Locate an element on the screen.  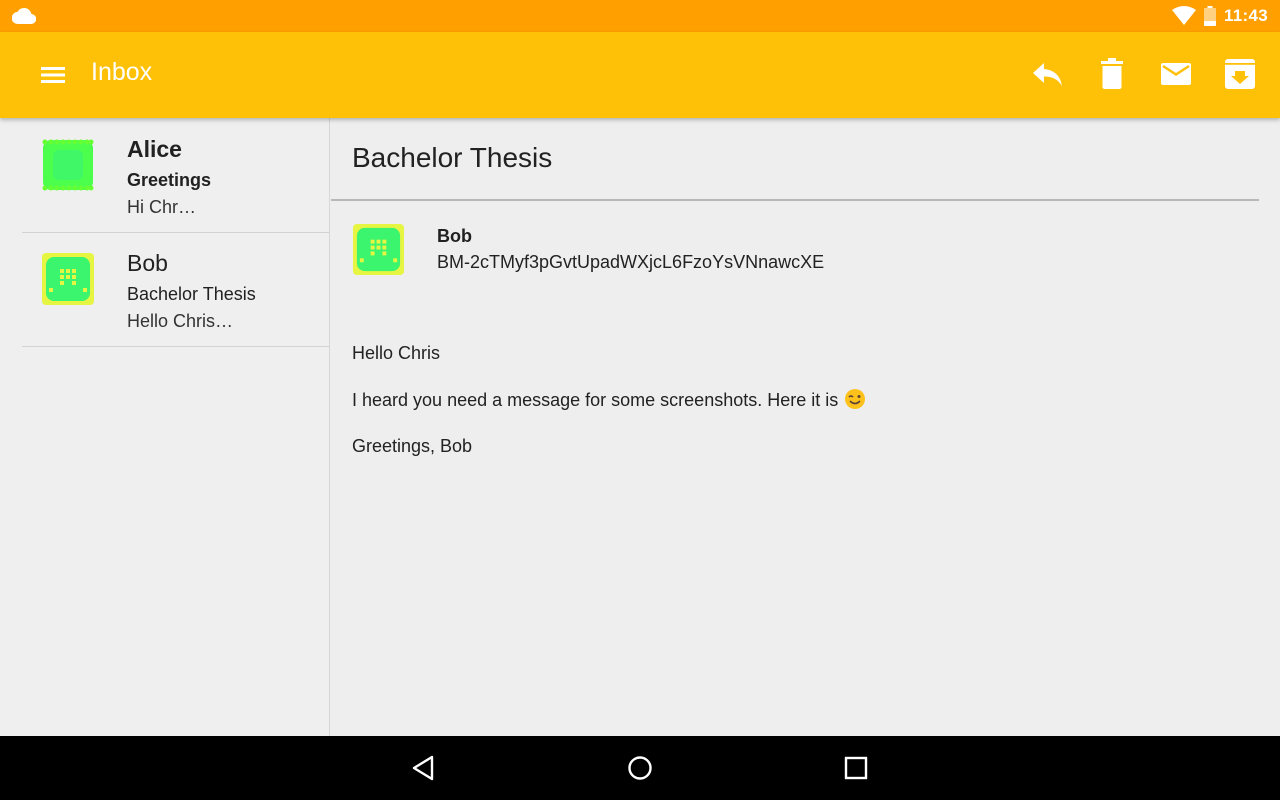
back-icon is located at coordinates (424, 768).